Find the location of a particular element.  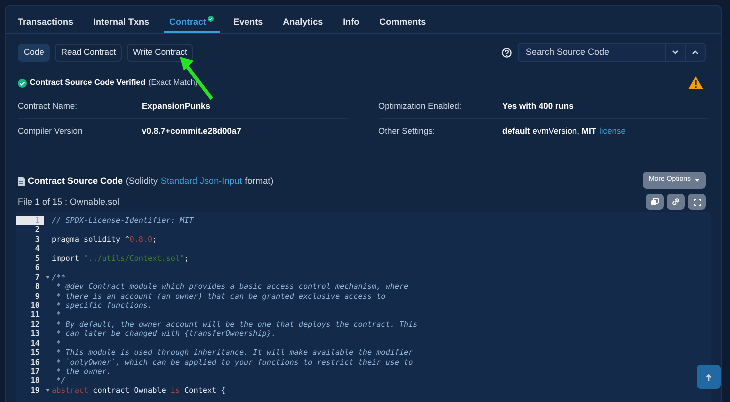

help-icon is located at coordinates (507, 53).